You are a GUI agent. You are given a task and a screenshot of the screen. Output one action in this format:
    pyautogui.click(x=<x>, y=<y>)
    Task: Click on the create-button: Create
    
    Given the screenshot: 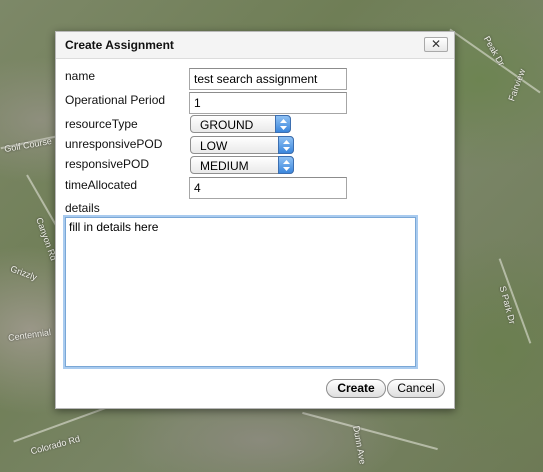 What is the action you would take?
    pyautogui.click(x=356, y=388)
    